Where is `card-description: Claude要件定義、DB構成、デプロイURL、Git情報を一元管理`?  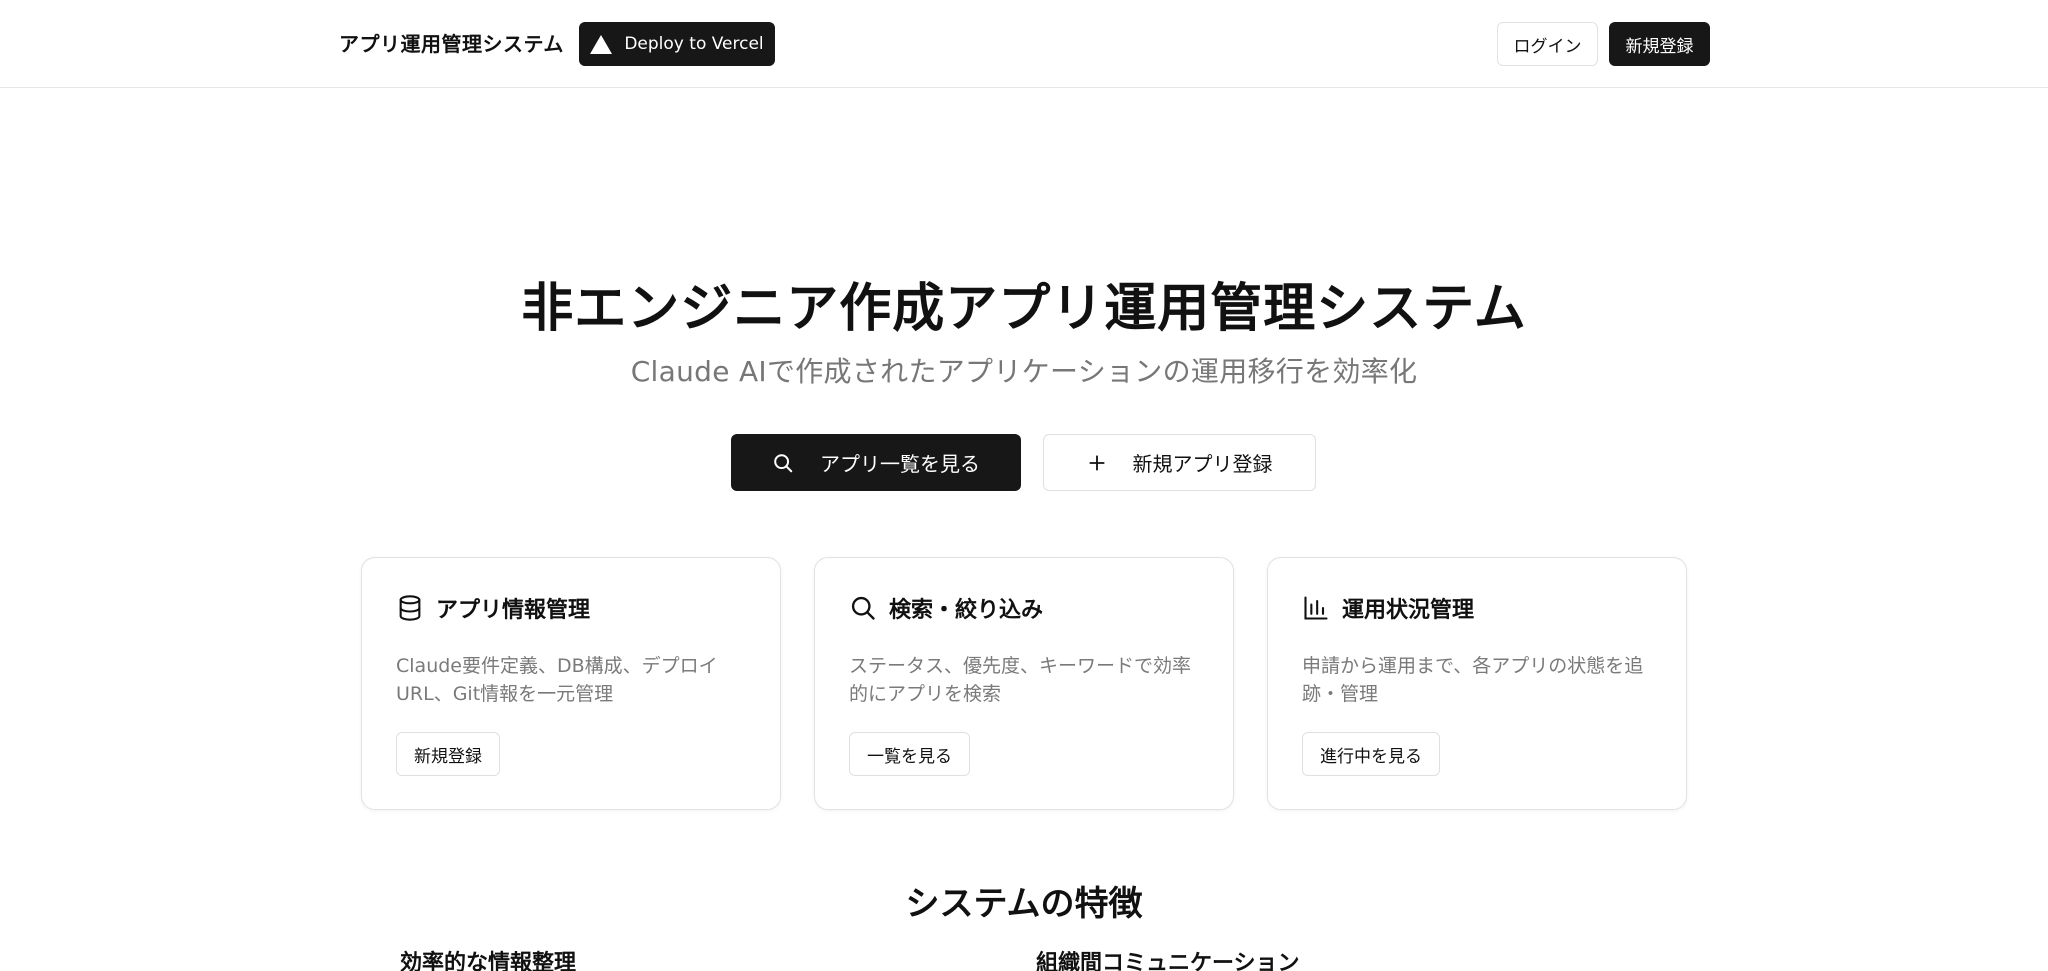 card-description: Claude要件定義、DB構成、デプロイURL、Git情報を一元管理 is located at coordinates (557, 680).